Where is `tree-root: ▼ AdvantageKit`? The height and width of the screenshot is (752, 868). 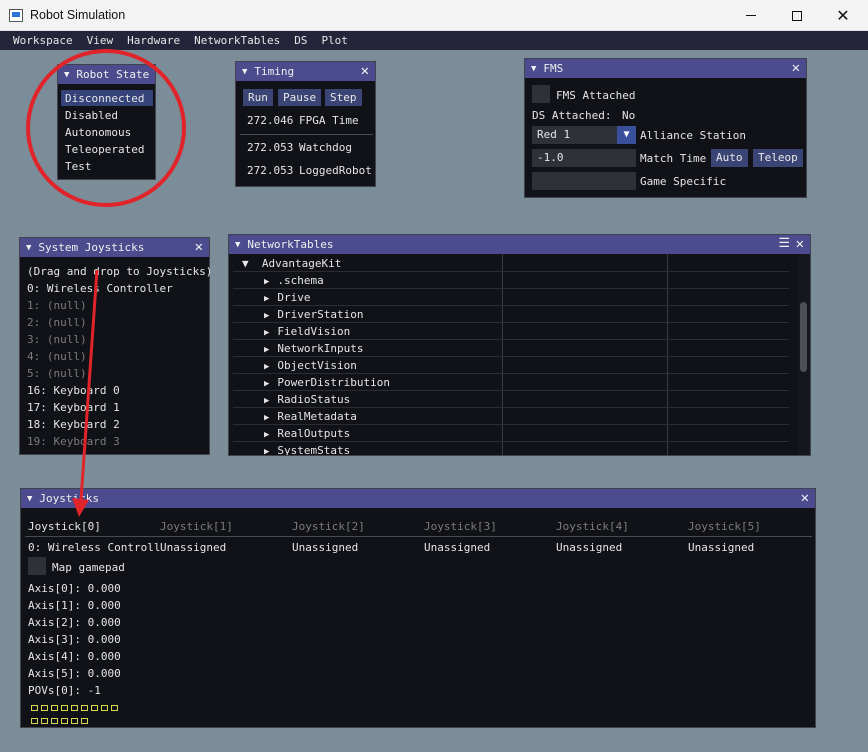 tree-root: ▼ AdvantageKit is located at coordinates (291, 263).